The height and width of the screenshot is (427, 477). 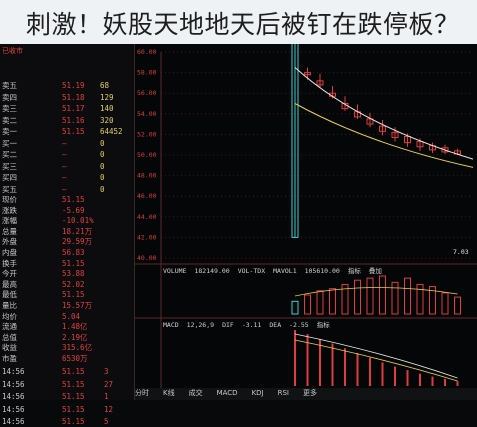 I want to click on volume-header-item: 182149.00, so click(x=212, y=271).